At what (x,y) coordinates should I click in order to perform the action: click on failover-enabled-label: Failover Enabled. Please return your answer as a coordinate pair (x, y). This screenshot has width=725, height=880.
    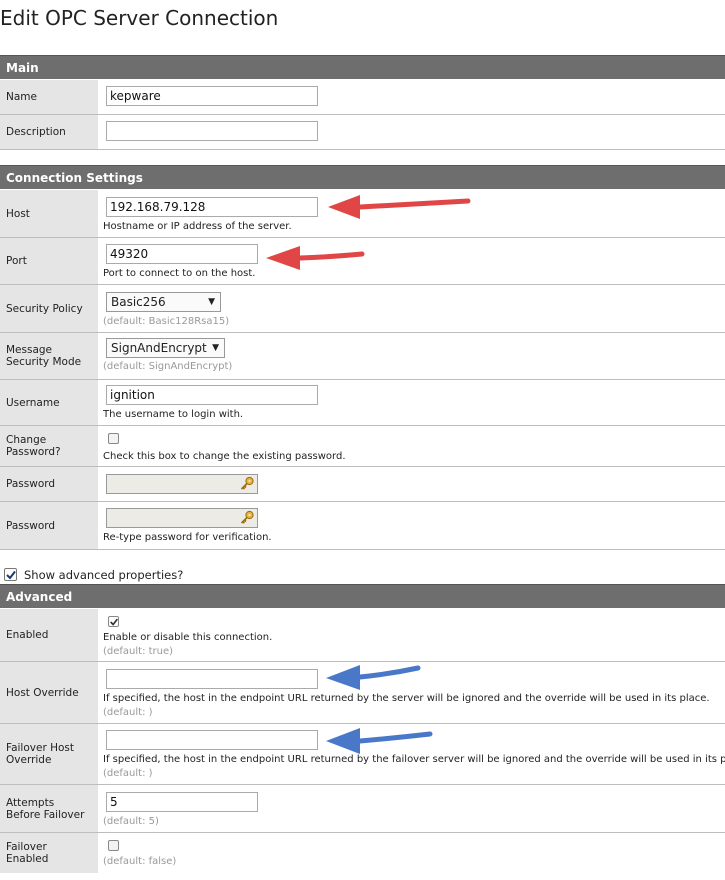
    Looking at the image, I should click on (49, 853).